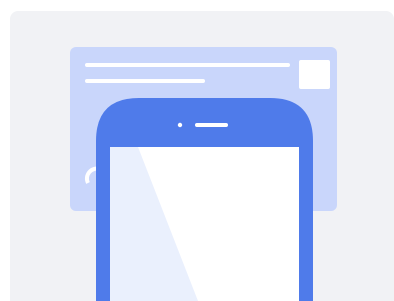 This screenshot has height=301, width=394. Describe the element at coordinates (145, 81) in the screenshot. I see `browser-header-line-short` at that location.